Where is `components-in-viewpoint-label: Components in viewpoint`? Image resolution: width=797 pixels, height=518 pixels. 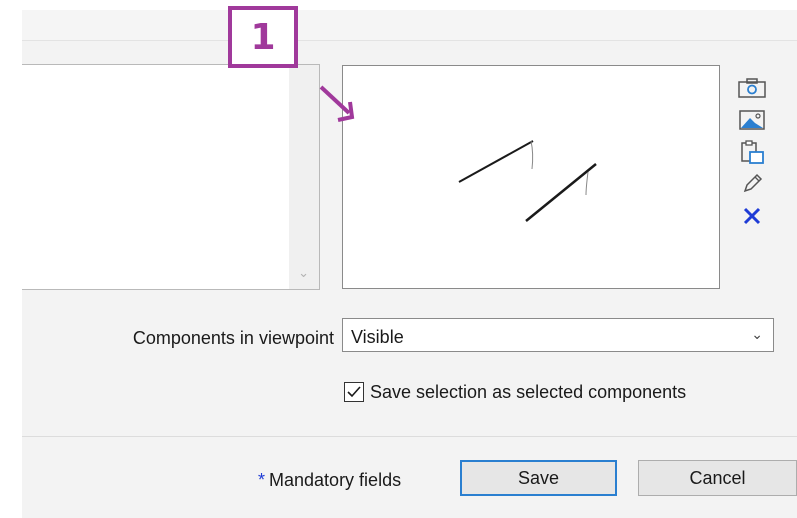
components-in-viewpoint-label: Components in viewpoint is located at coordinates (233, 338).